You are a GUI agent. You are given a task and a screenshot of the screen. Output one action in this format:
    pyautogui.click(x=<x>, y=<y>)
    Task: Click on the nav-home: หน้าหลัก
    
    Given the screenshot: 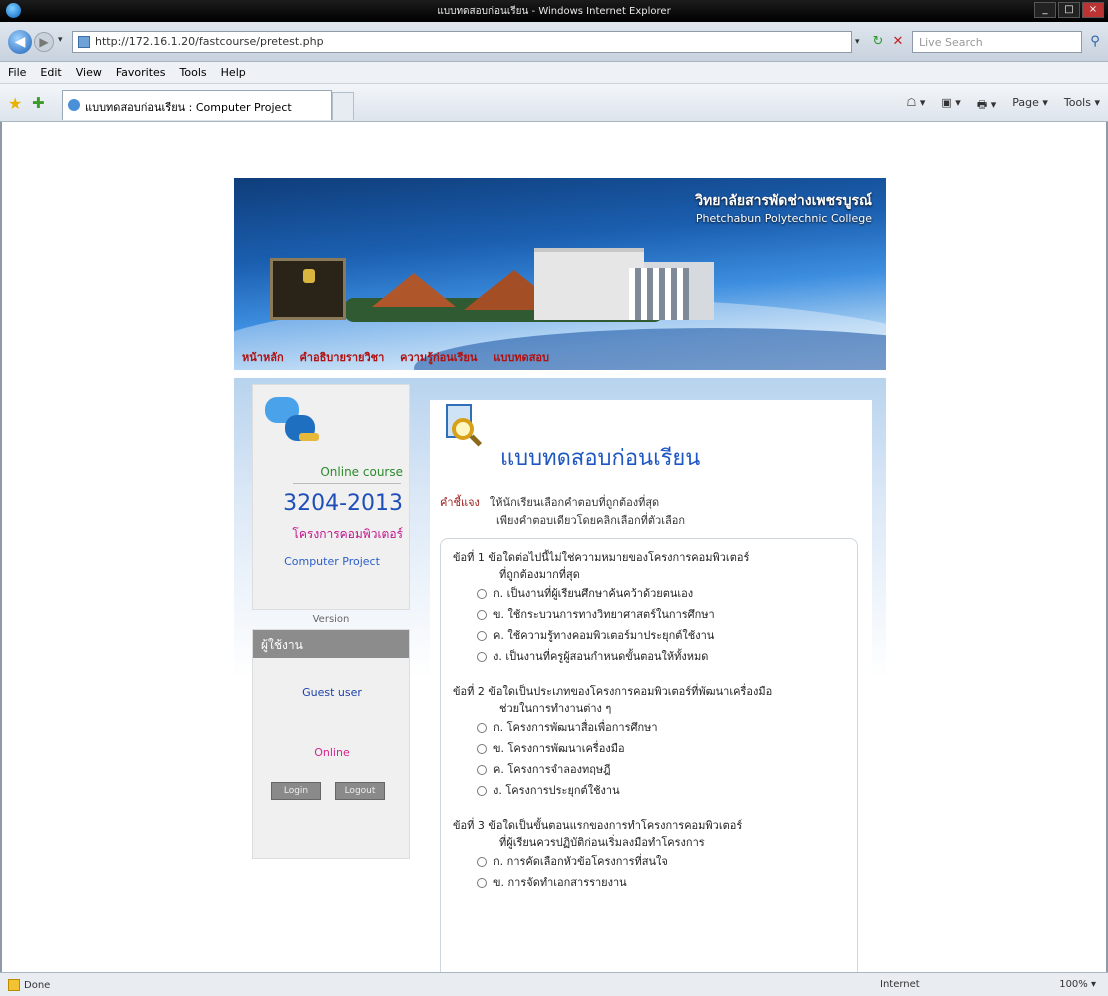 What is the action you would take?
    pyautogui.click(x=263, y=357)
    